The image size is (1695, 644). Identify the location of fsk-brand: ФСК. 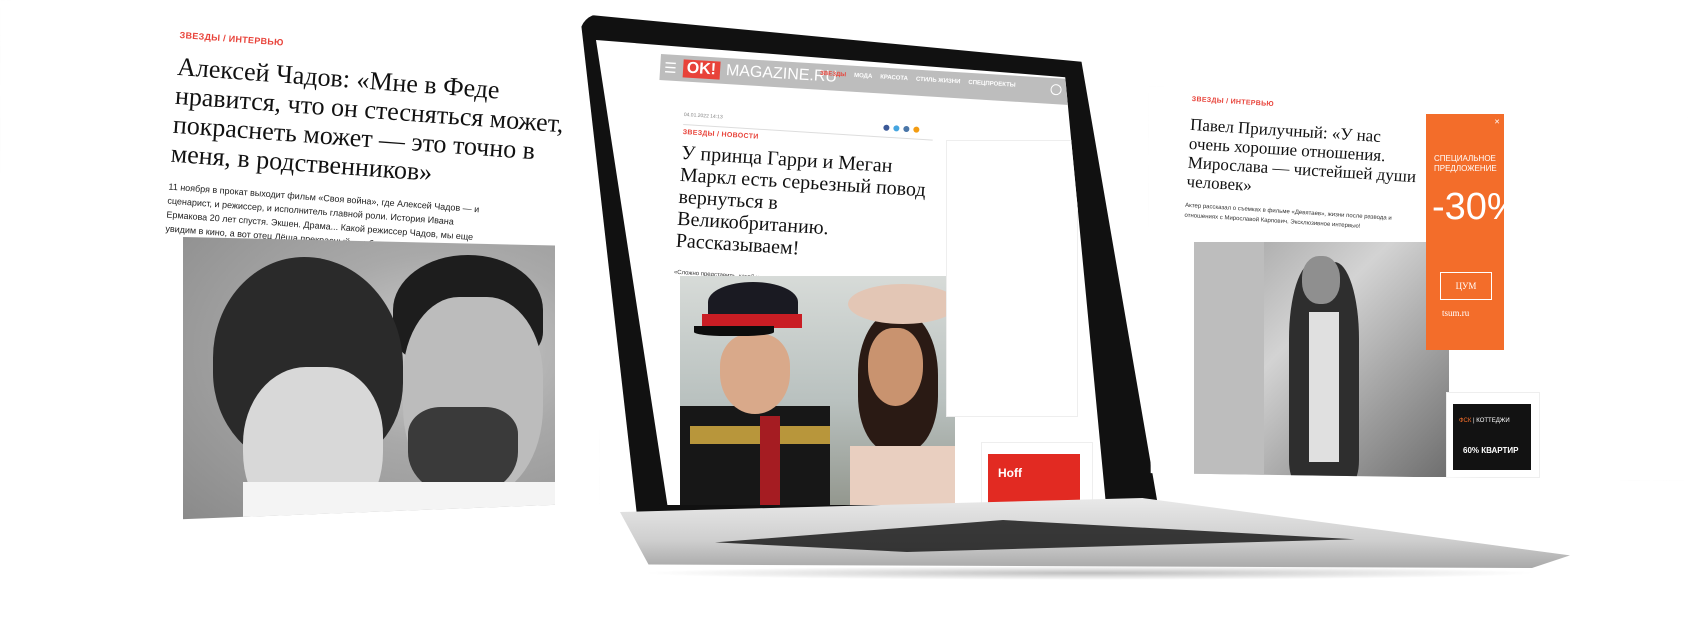
(1465, 421).